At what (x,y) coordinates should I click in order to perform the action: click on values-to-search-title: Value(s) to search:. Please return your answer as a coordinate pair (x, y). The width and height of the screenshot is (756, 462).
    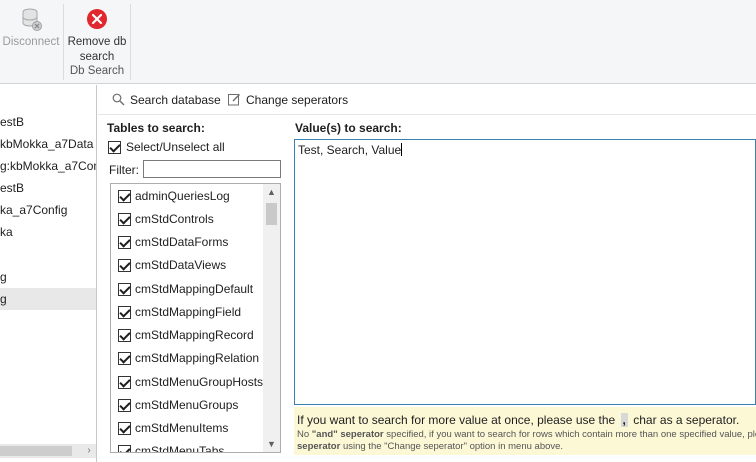
    Looking at the image, I should click on (348, 128).